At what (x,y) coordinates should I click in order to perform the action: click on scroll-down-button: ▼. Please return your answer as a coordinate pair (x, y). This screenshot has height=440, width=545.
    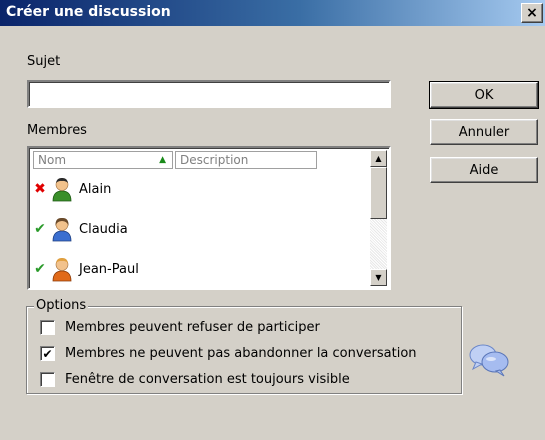
    Looking at the image, I should click on (378, 277).